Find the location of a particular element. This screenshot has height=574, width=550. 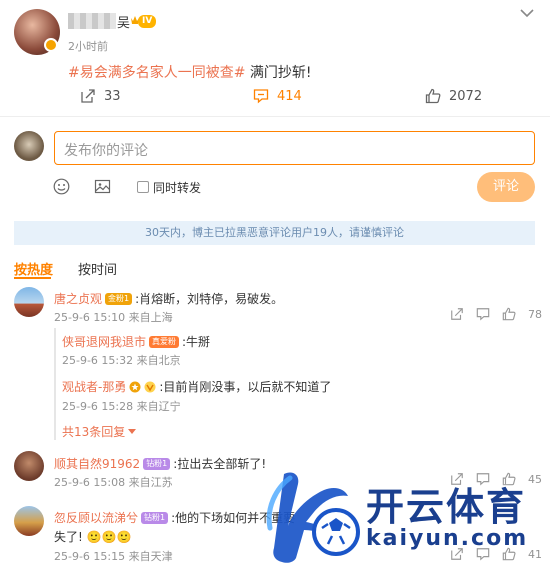

fan-badge: 真爱粉 is located at coordinates (164, 341).